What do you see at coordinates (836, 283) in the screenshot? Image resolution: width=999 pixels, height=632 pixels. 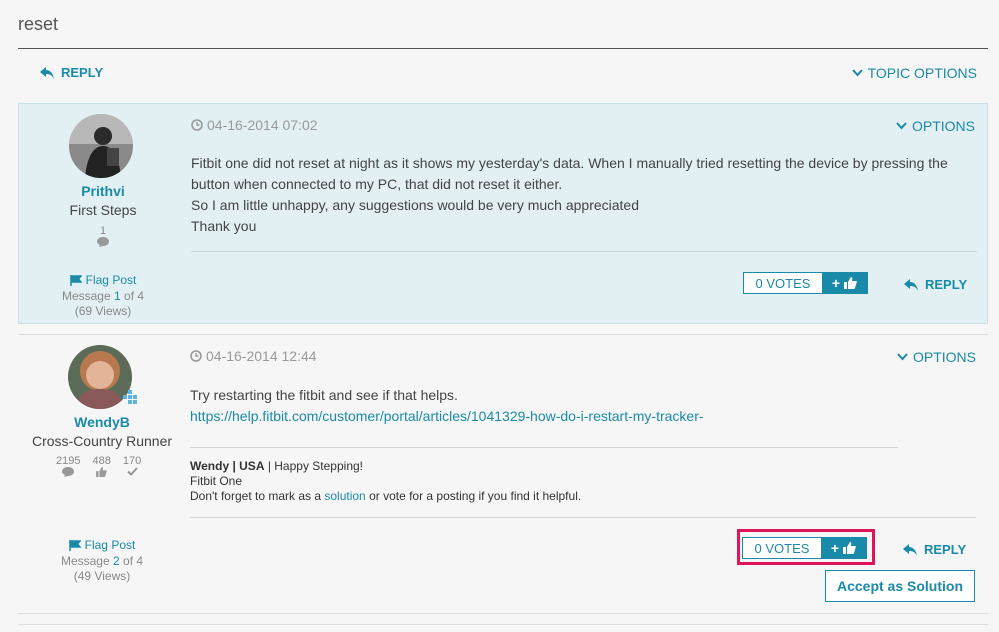 I see `plus-icon: +` at bounding box center [836, 283].